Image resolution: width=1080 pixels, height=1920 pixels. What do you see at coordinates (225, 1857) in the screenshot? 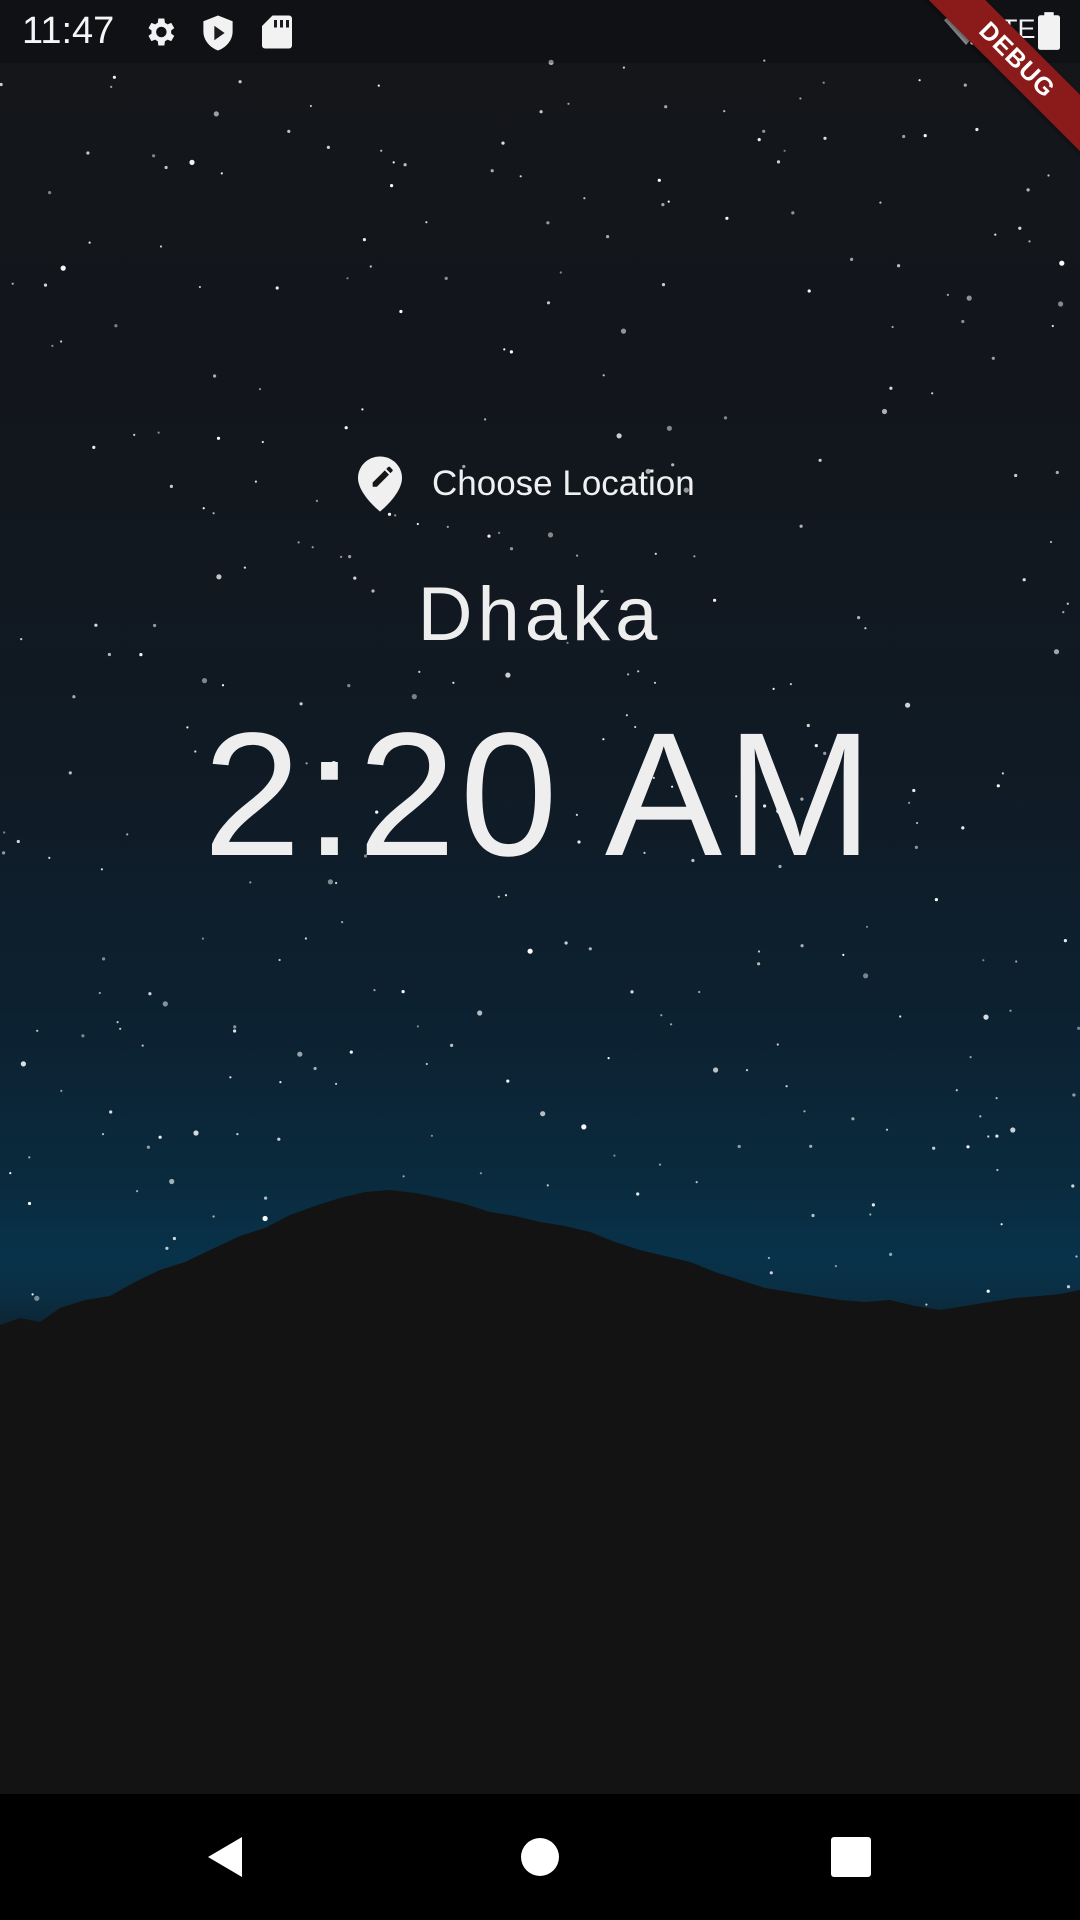
I see `back-icon` at bounding box center [225, 1857].